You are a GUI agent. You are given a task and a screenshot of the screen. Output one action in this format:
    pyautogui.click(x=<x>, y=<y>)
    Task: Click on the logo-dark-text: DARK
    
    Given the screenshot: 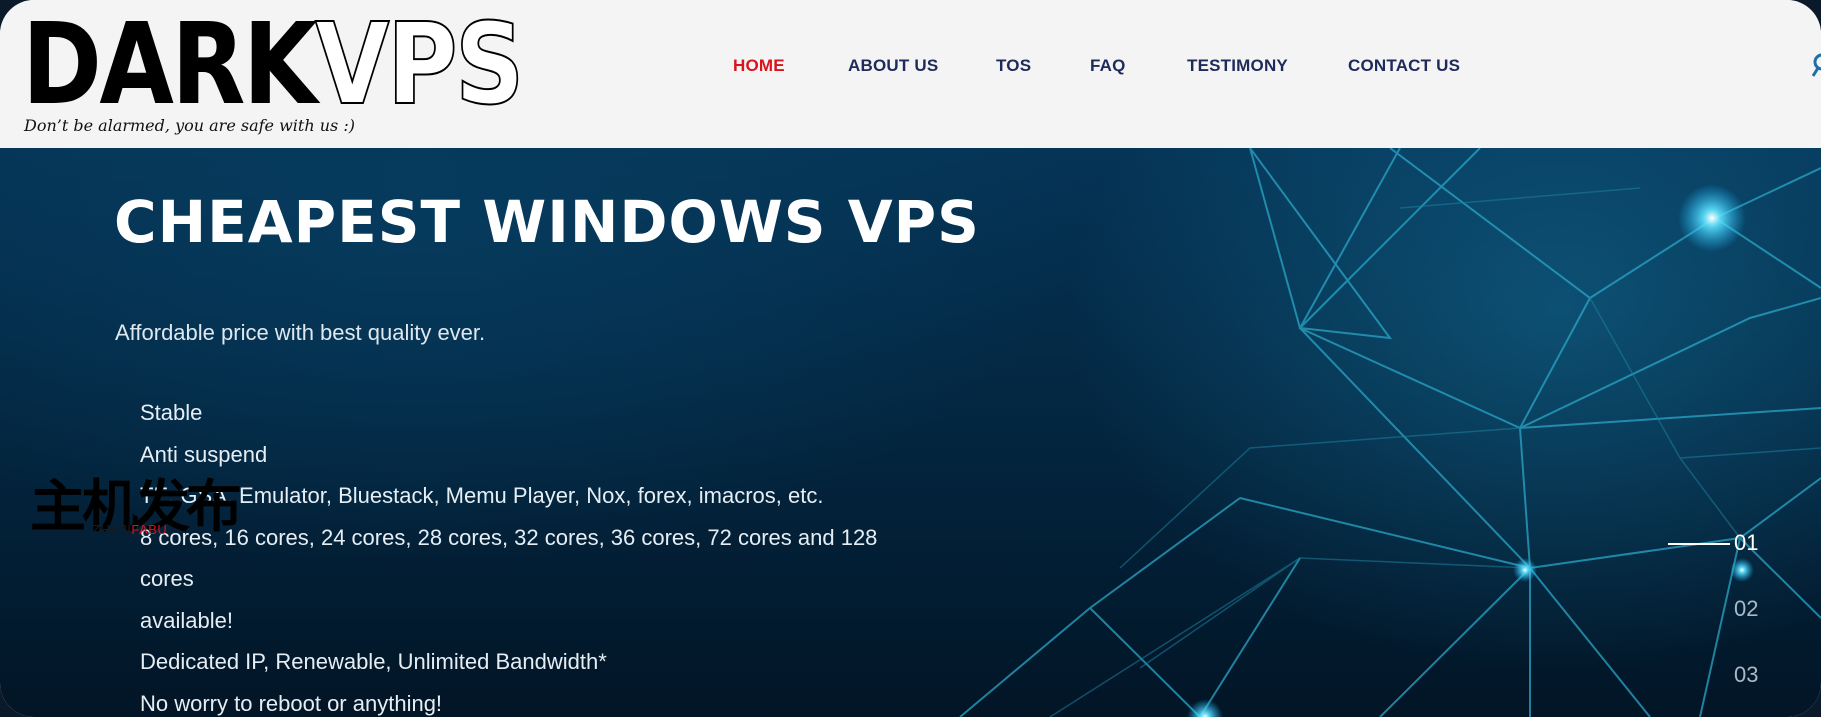 What is the action you would take?
    pyautogui.click(x=170, y=65)
    